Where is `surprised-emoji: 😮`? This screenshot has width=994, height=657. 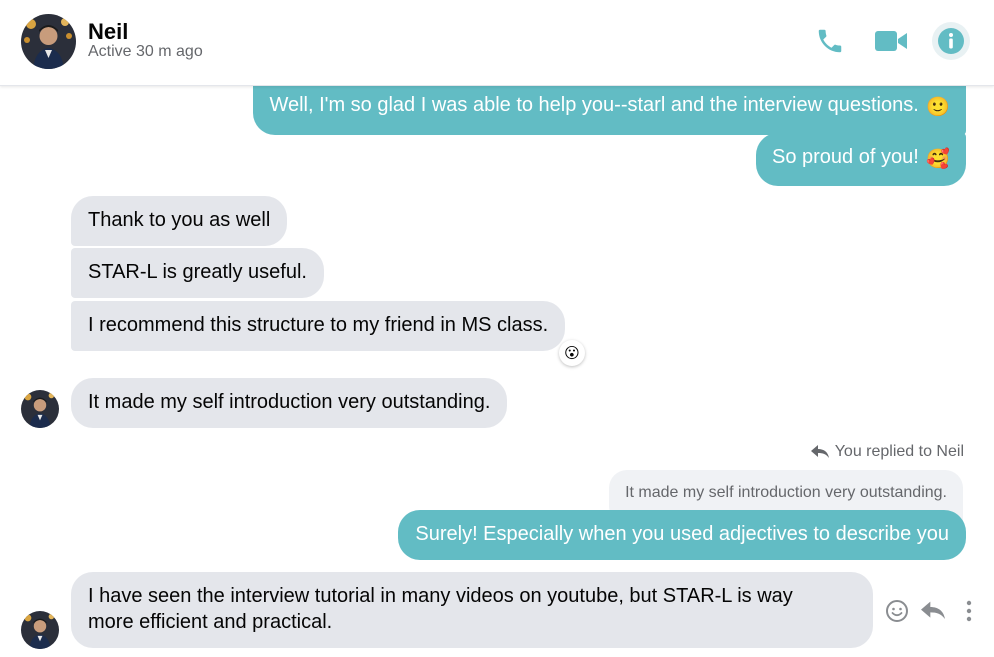 surprised-emoji: 😮 is located at coordinates (572, 353).